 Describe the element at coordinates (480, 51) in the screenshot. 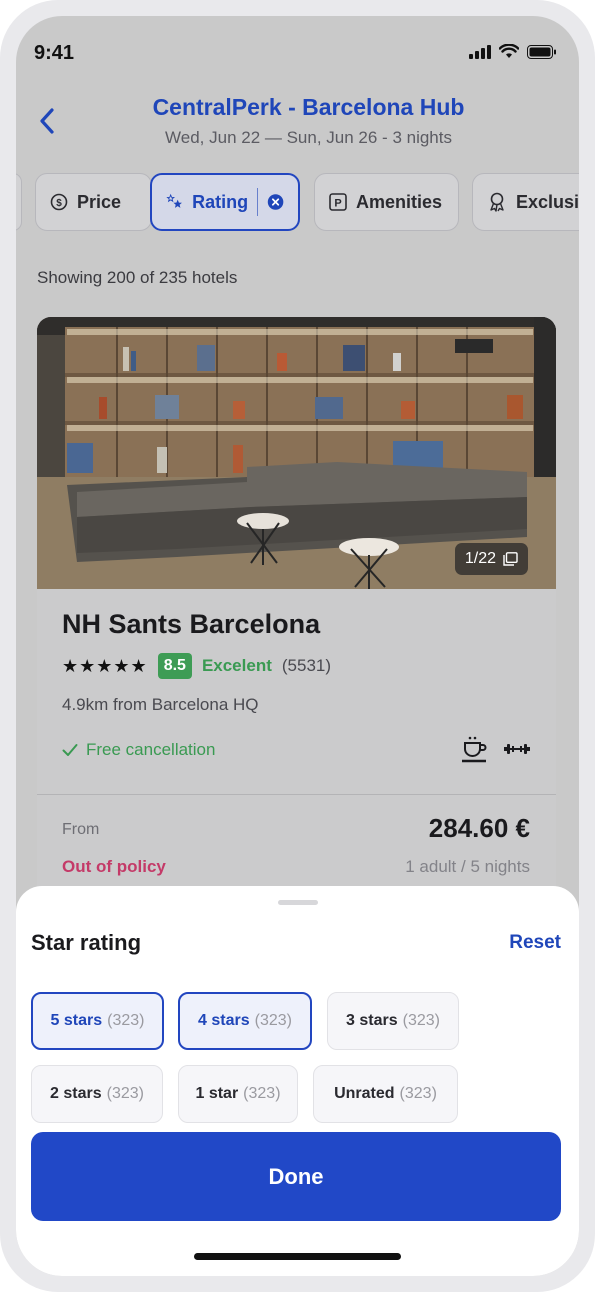

I see `signal-icon` at that location.